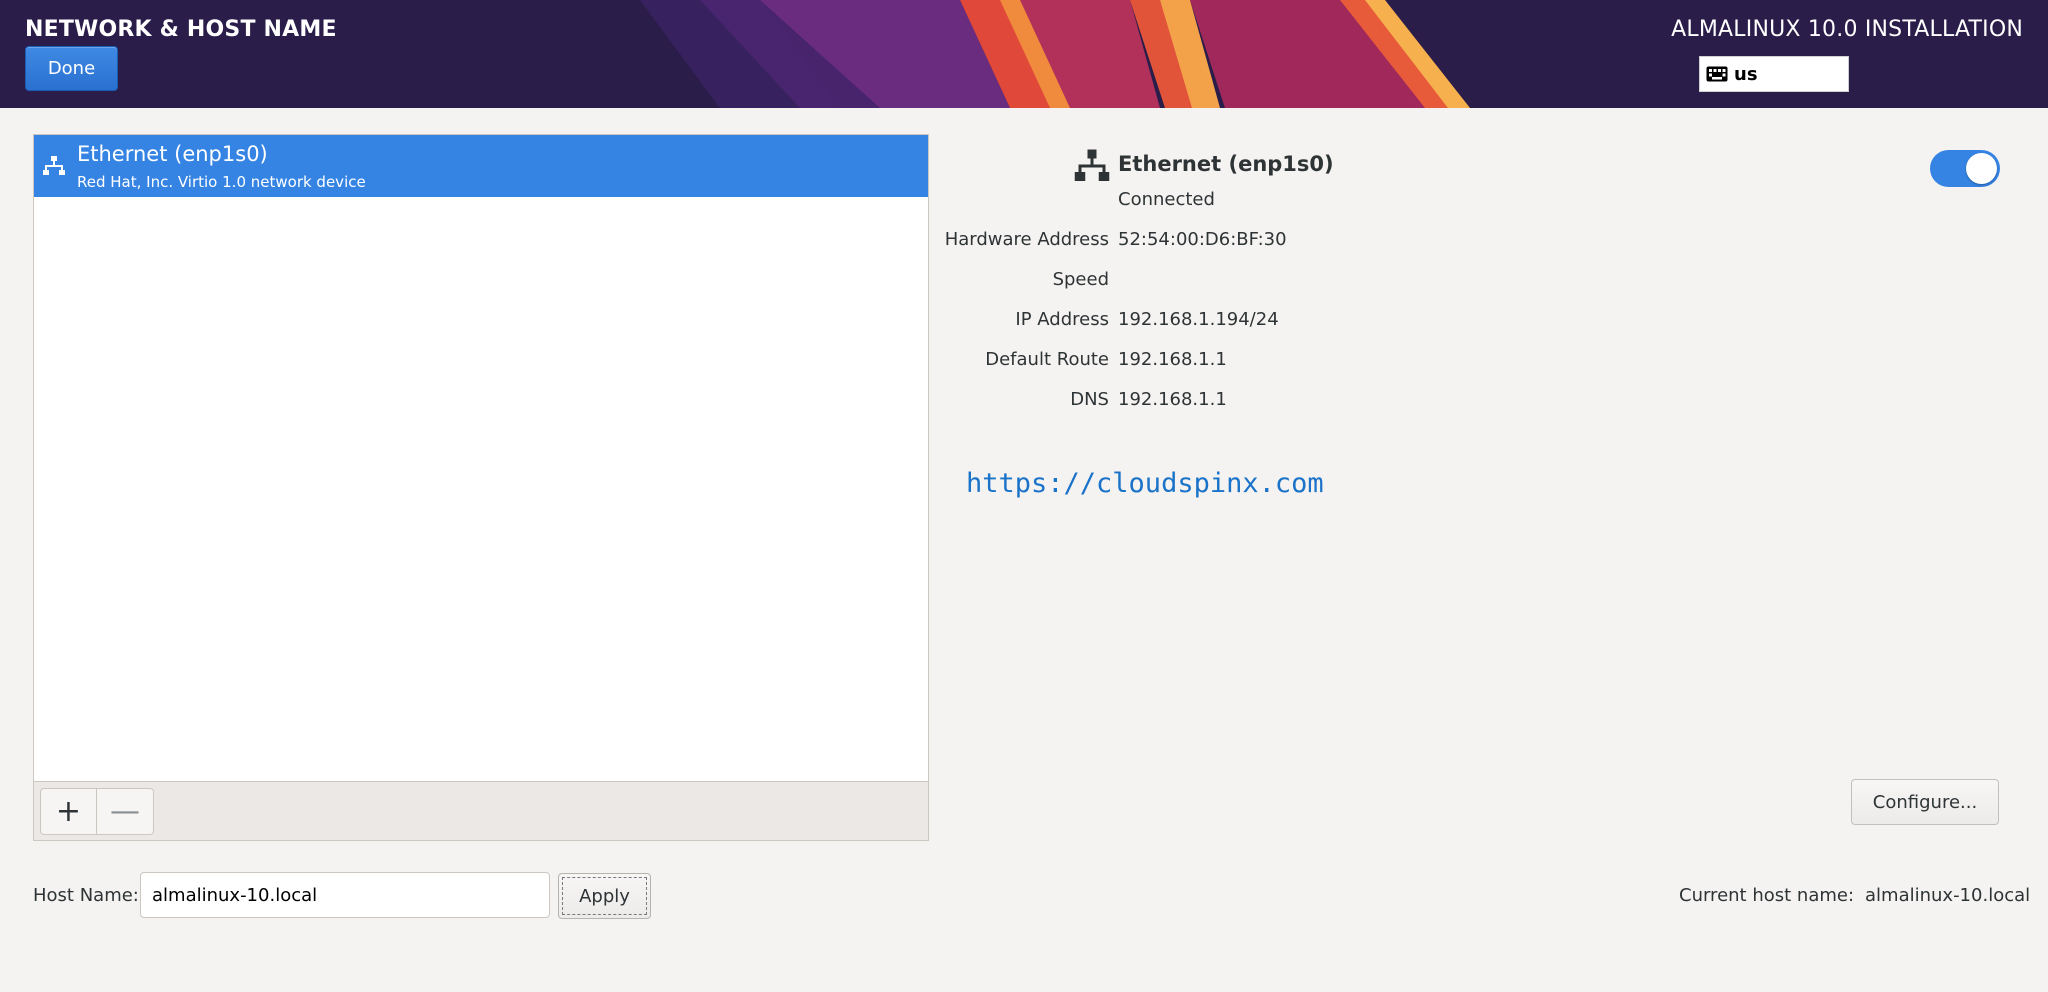 Image resolution: width=2048 pixels, height=992 pixels. What do you see at coordinates (1198, 319) in the screenshot?
I see `ip-address-value: 192.168.1.194/24` at bounding box center [1198, 319].